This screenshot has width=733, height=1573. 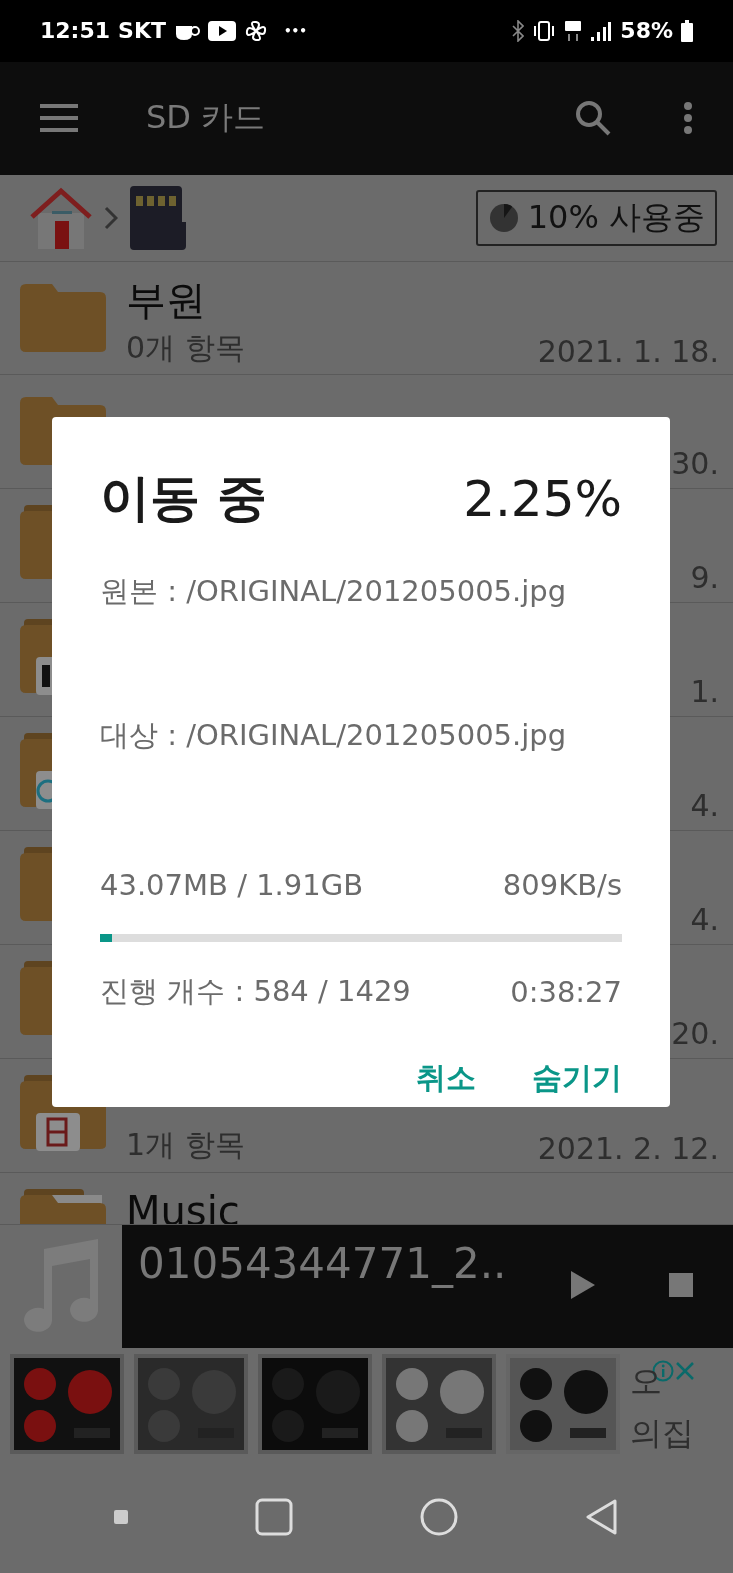 What do you see at coordinates (232, 885) in the screenshot?
I see `transferred-size: 43.07MB / 1.91GB` at bounding box center [232, 885].